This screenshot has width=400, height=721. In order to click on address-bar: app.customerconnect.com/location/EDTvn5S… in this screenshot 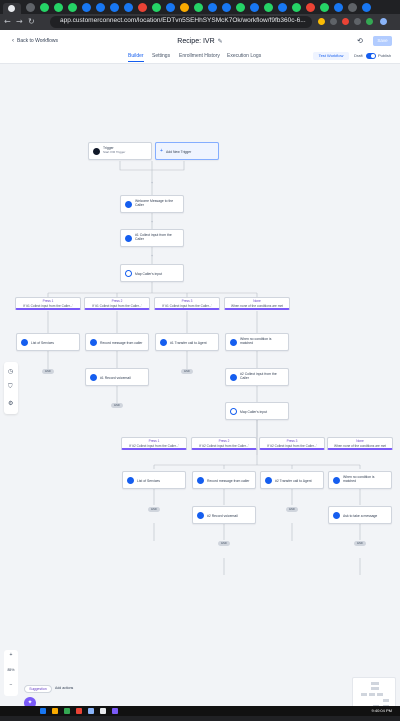, I will do `click(181, 22)`.